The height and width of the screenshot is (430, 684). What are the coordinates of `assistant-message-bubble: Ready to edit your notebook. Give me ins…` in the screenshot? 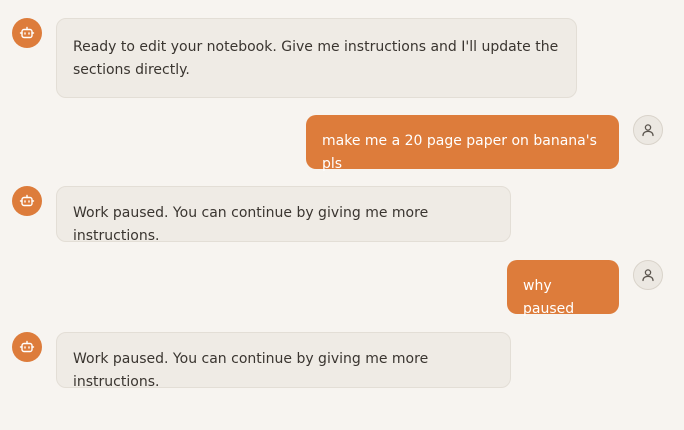 It's located at (316, 58).